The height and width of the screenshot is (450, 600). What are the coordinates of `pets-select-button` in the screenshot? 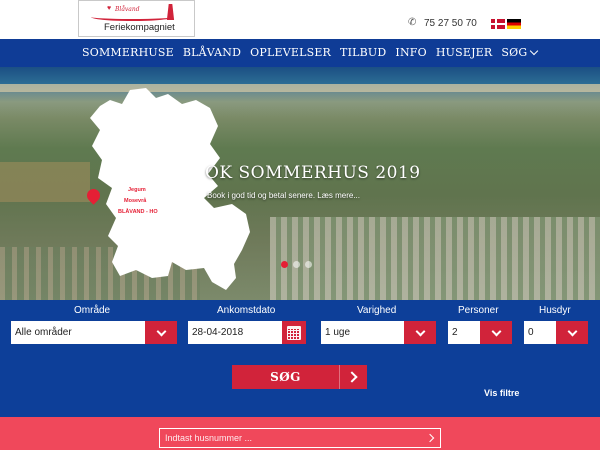 It's located at (572, 332).